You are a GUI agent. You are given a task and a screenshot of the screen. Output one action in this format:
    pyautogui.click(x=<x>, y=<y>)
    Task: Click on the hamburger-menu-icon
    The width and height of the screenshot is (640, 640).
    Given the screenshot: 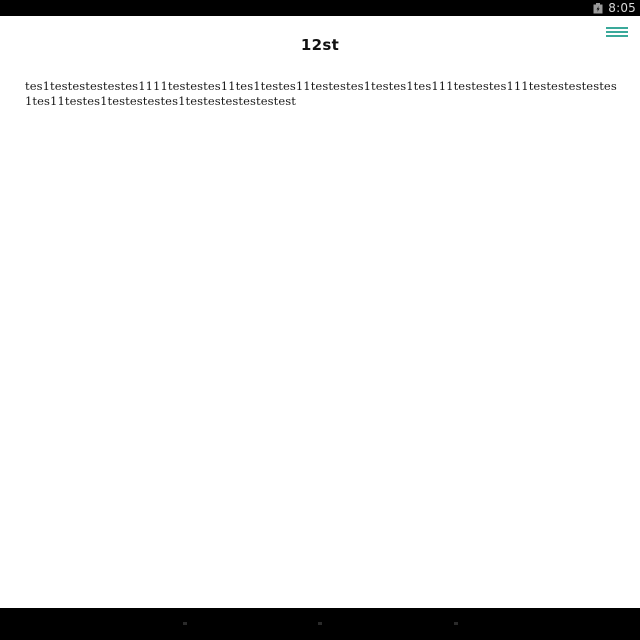 What is the action you would take?
    pyautogui.click(x=617, y=32)
    